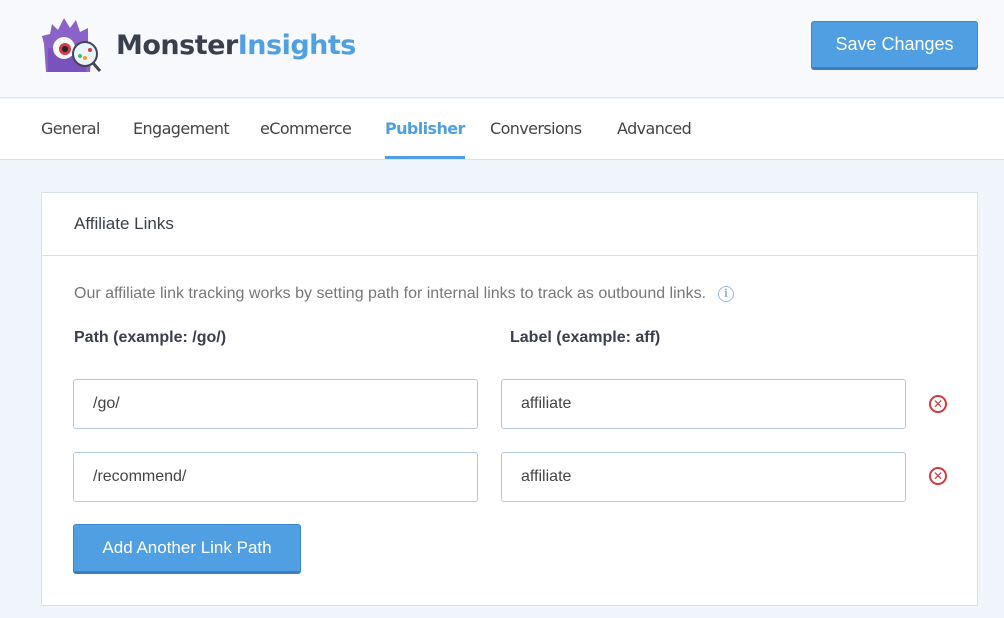 The width and height of the screenshot is (1004, 618). What do you see at coordinates (150, 337) in the screenshot?
I see `path-column-label: Path (example: /go/)` at bounding box center [150, 337].